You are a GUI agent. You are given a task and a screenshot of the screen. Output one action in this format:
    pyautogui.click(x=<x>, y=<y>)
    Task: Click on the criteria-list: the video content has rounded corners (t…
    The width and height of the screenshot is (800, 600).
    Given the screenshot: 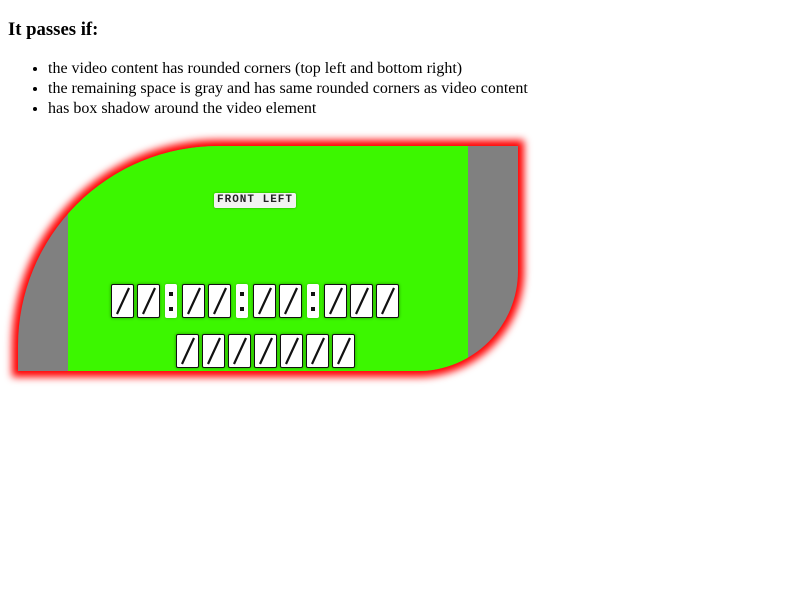 What is the action you would take?
    pyautogui.click(x=268, y=89)
    